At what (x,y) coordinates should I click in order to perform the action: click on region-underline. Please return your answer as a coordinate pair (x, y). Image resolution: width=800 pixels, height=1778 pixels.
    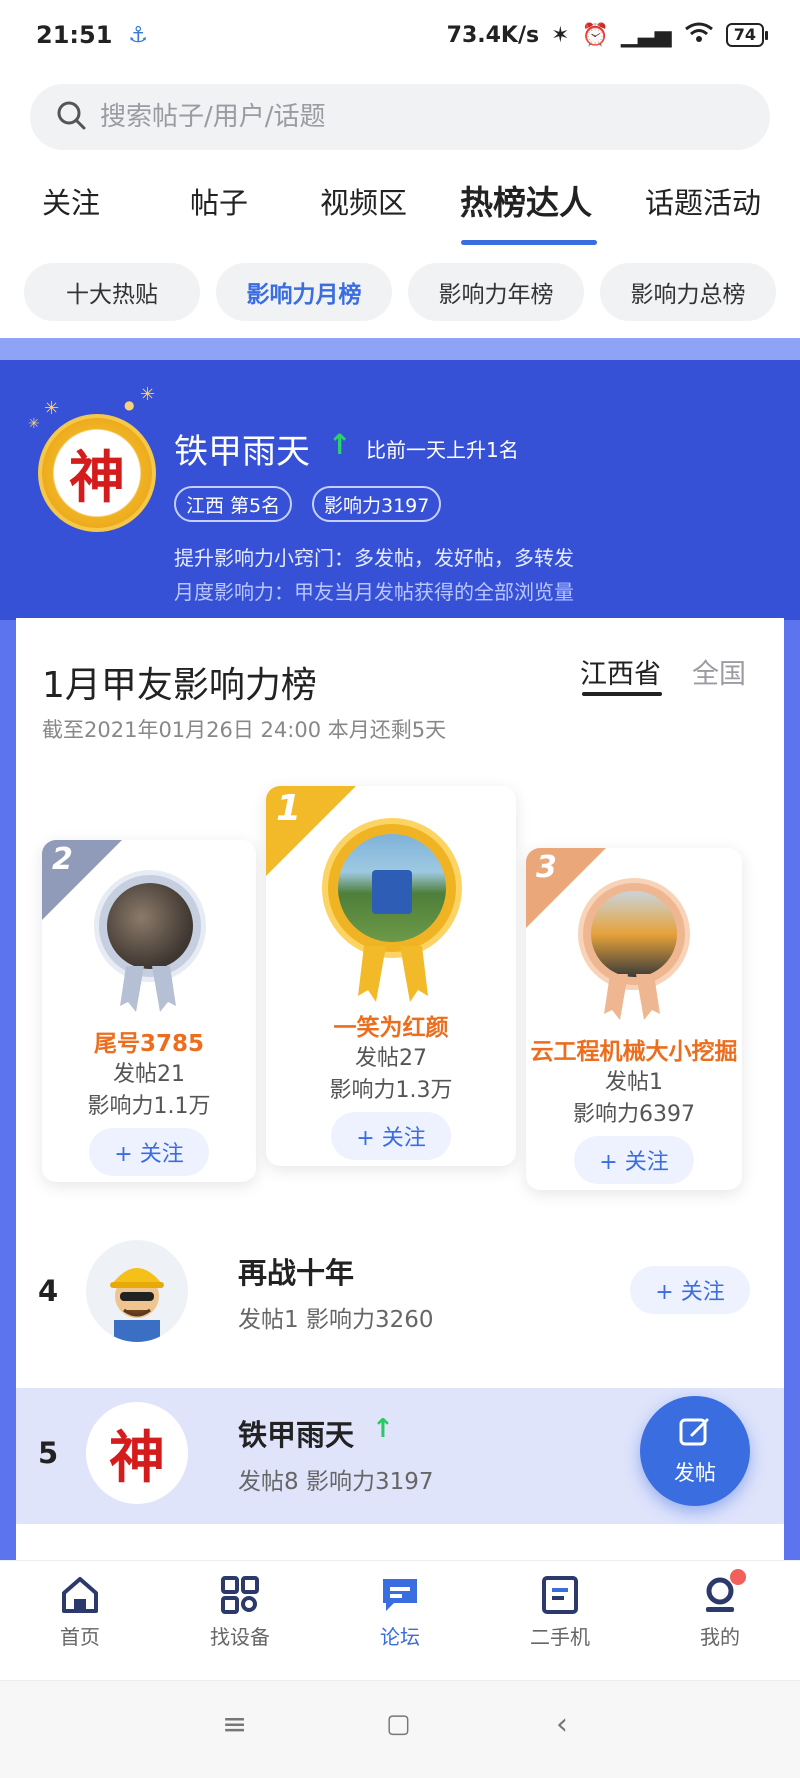
    Looking at the image, I should click on (622, 694).